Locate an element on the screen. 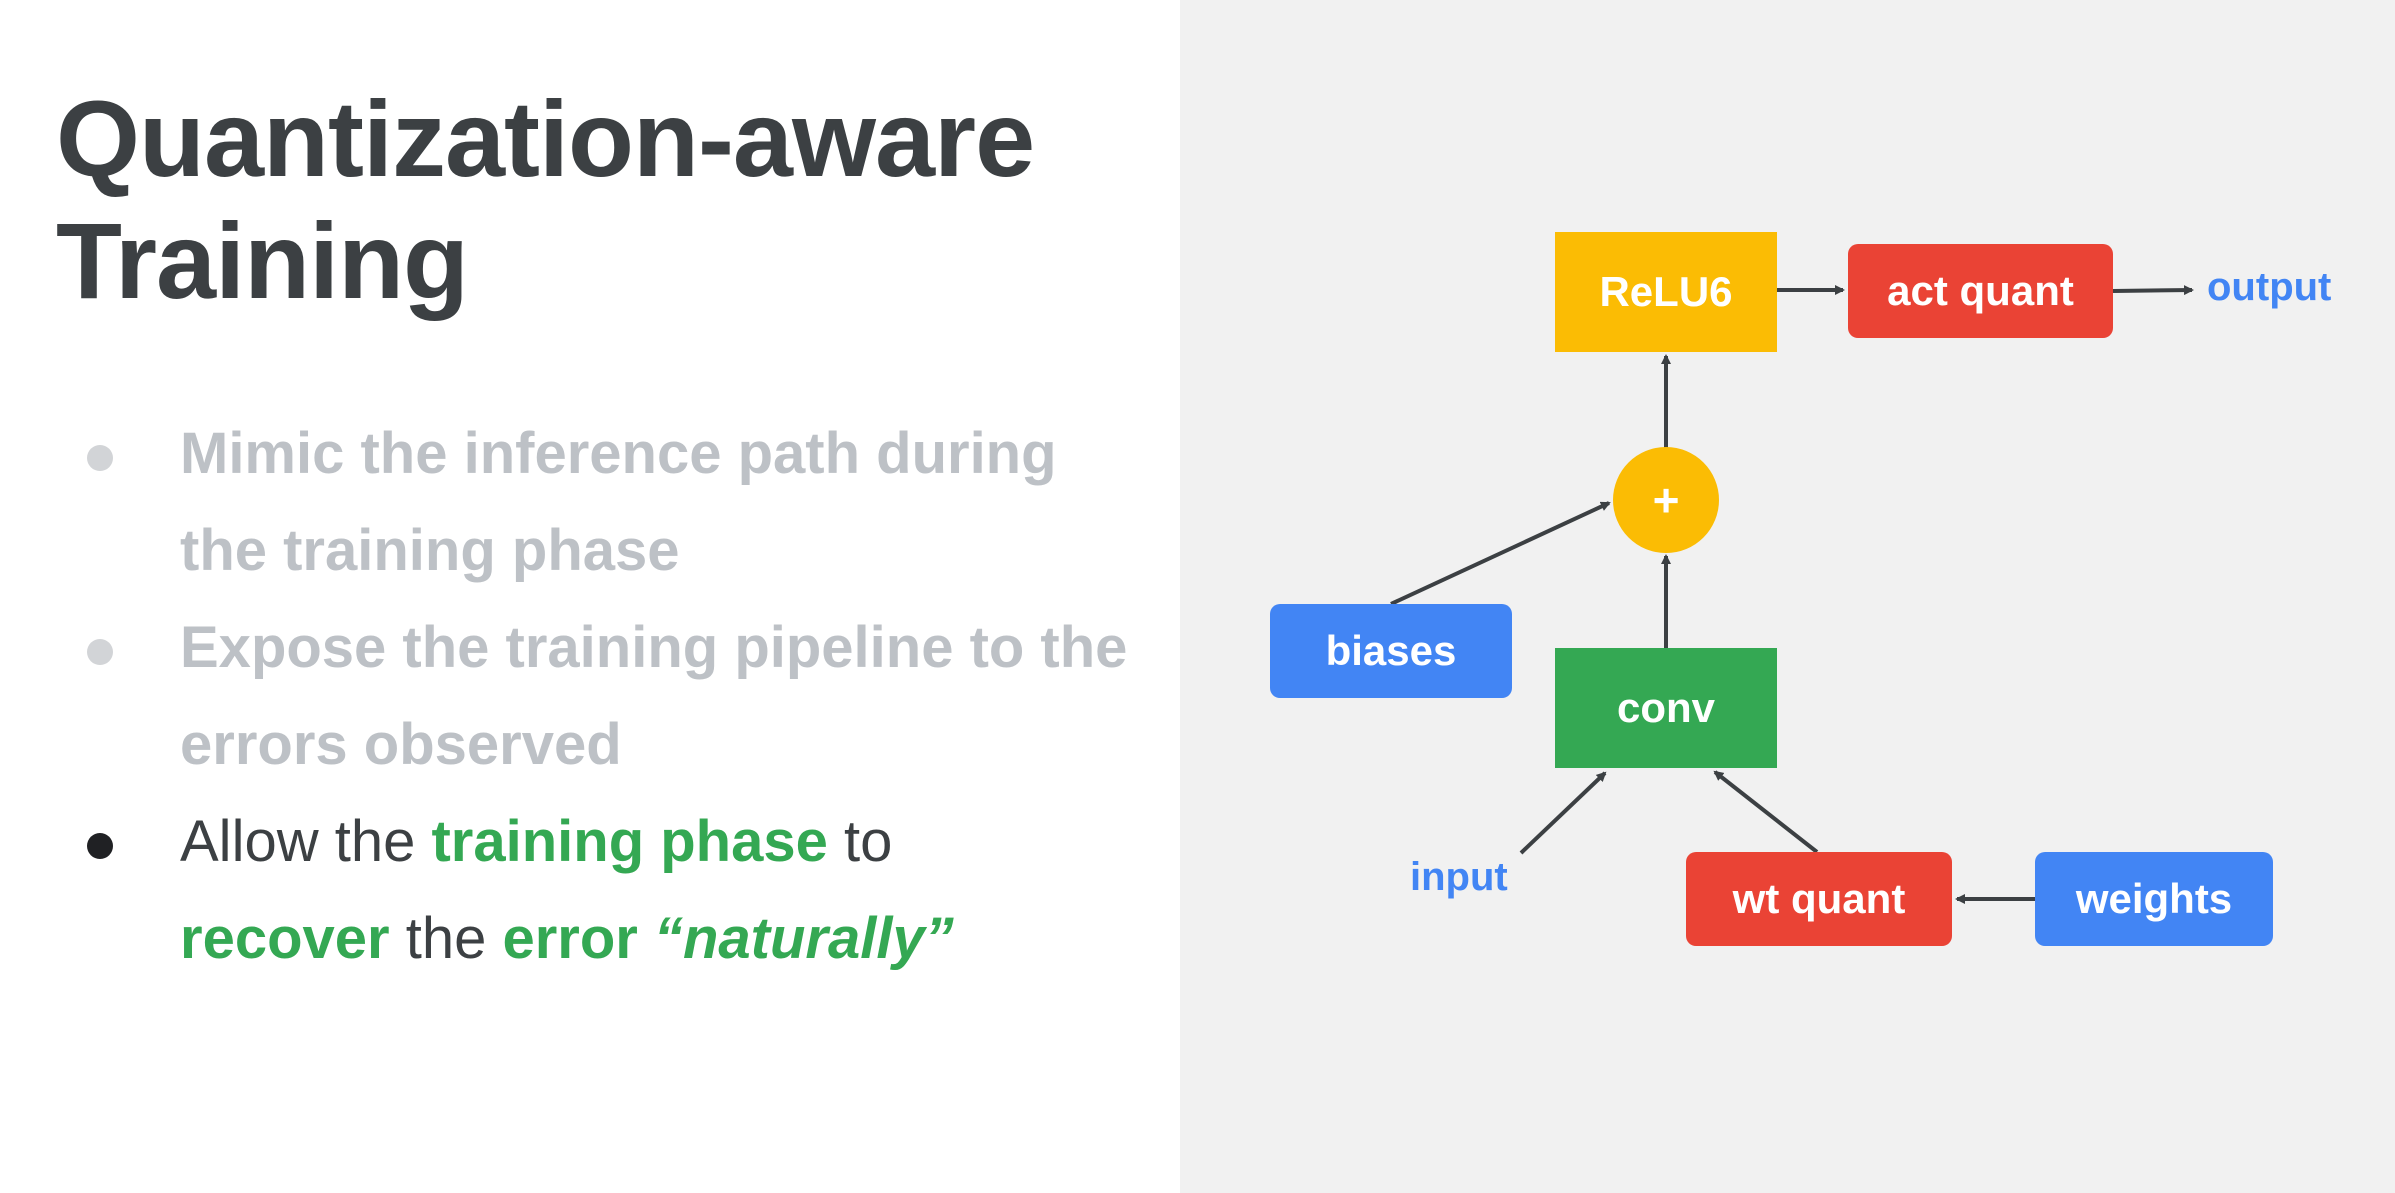  conv-node: conv is located at coordinates (1666, 708).